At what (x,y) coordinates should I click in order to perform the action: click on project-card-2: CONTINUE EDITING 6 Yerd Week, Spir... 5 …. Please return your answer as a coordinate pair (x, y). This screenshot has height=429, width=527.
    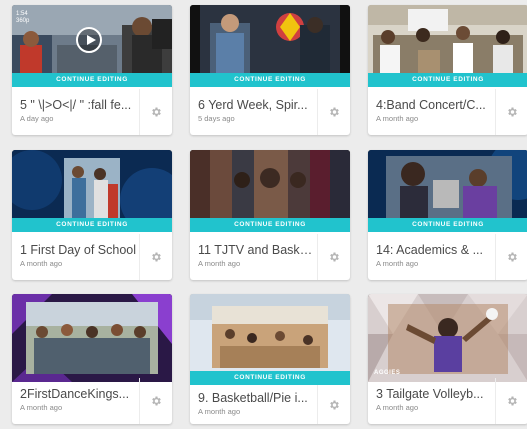
    Looking at the image, I should click on (270, 70).